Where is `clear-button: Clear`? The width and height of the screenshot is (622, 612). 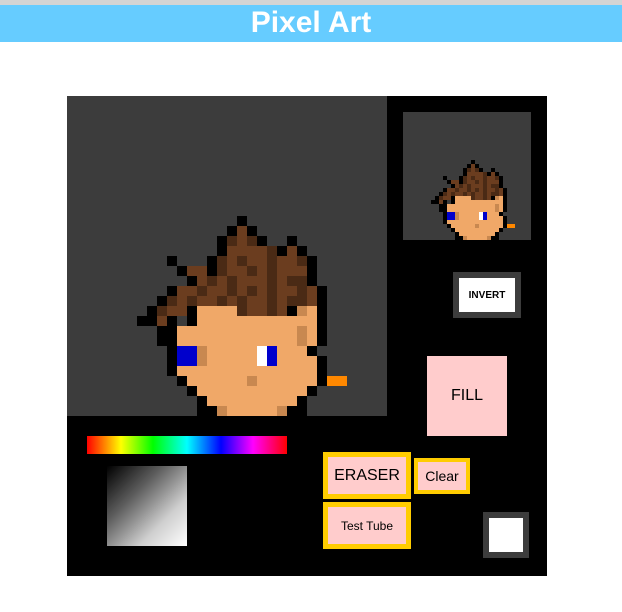
clear-button: Clear is located at coordinates (442, 476).